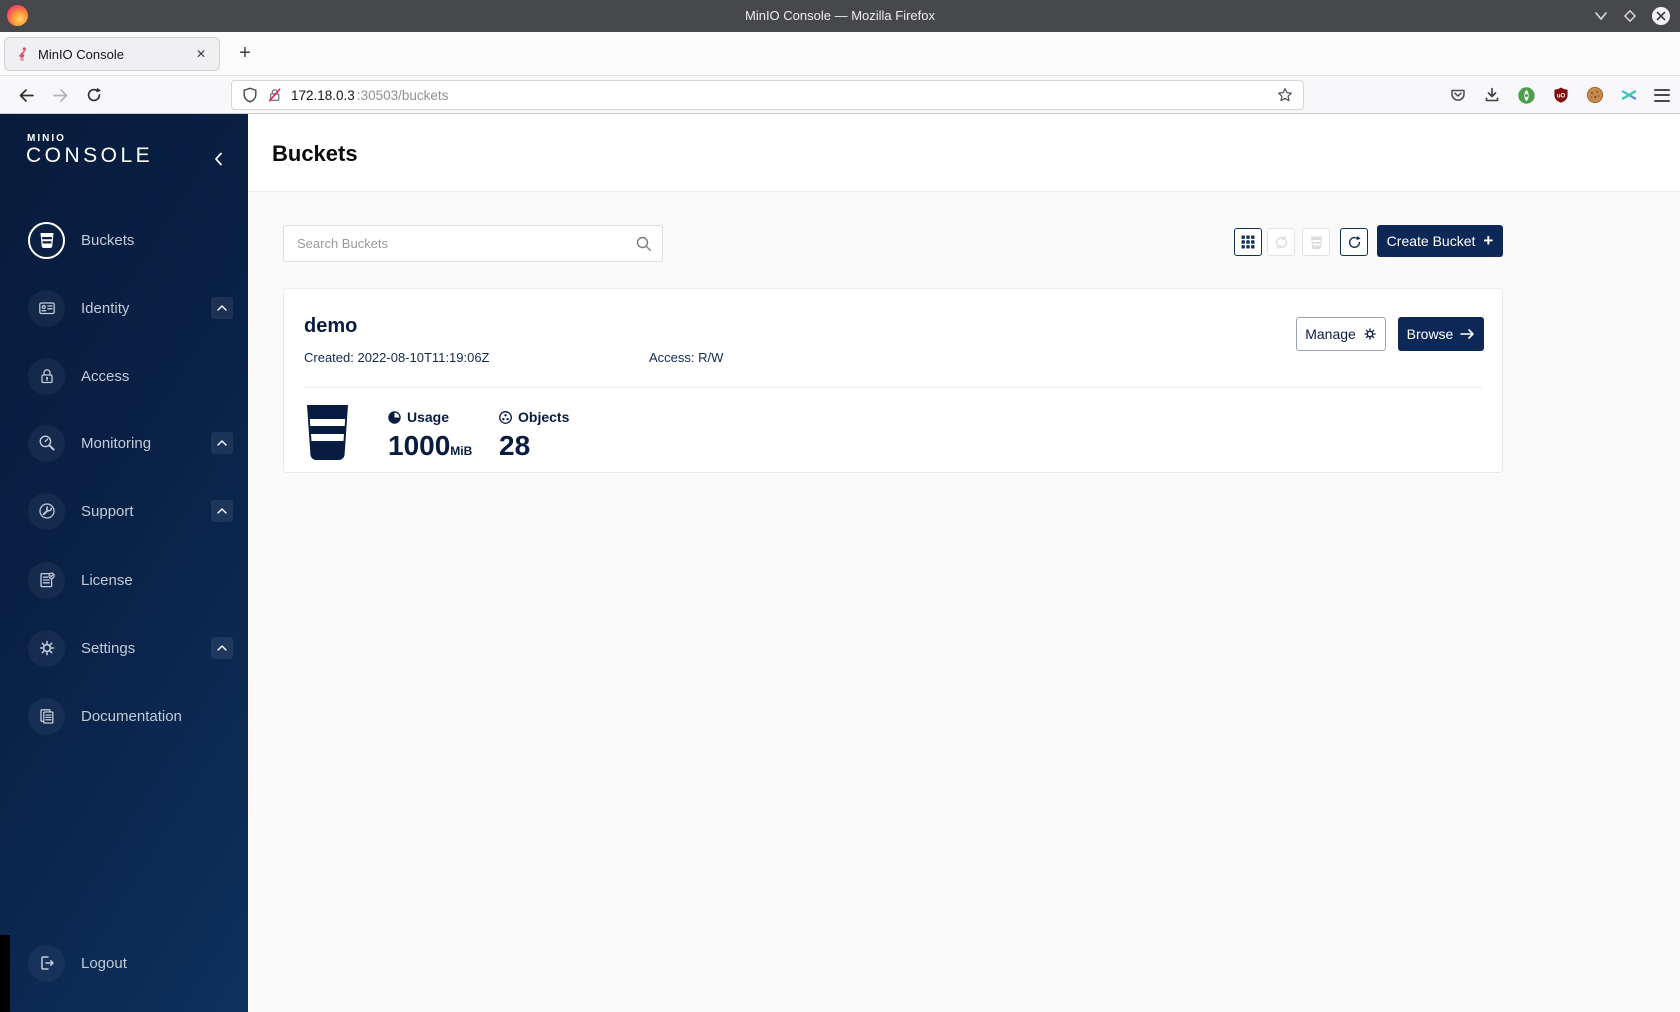  Describe the element at coordinates (46, 580) in the screenshot. I see `license-document-icon` at that location.